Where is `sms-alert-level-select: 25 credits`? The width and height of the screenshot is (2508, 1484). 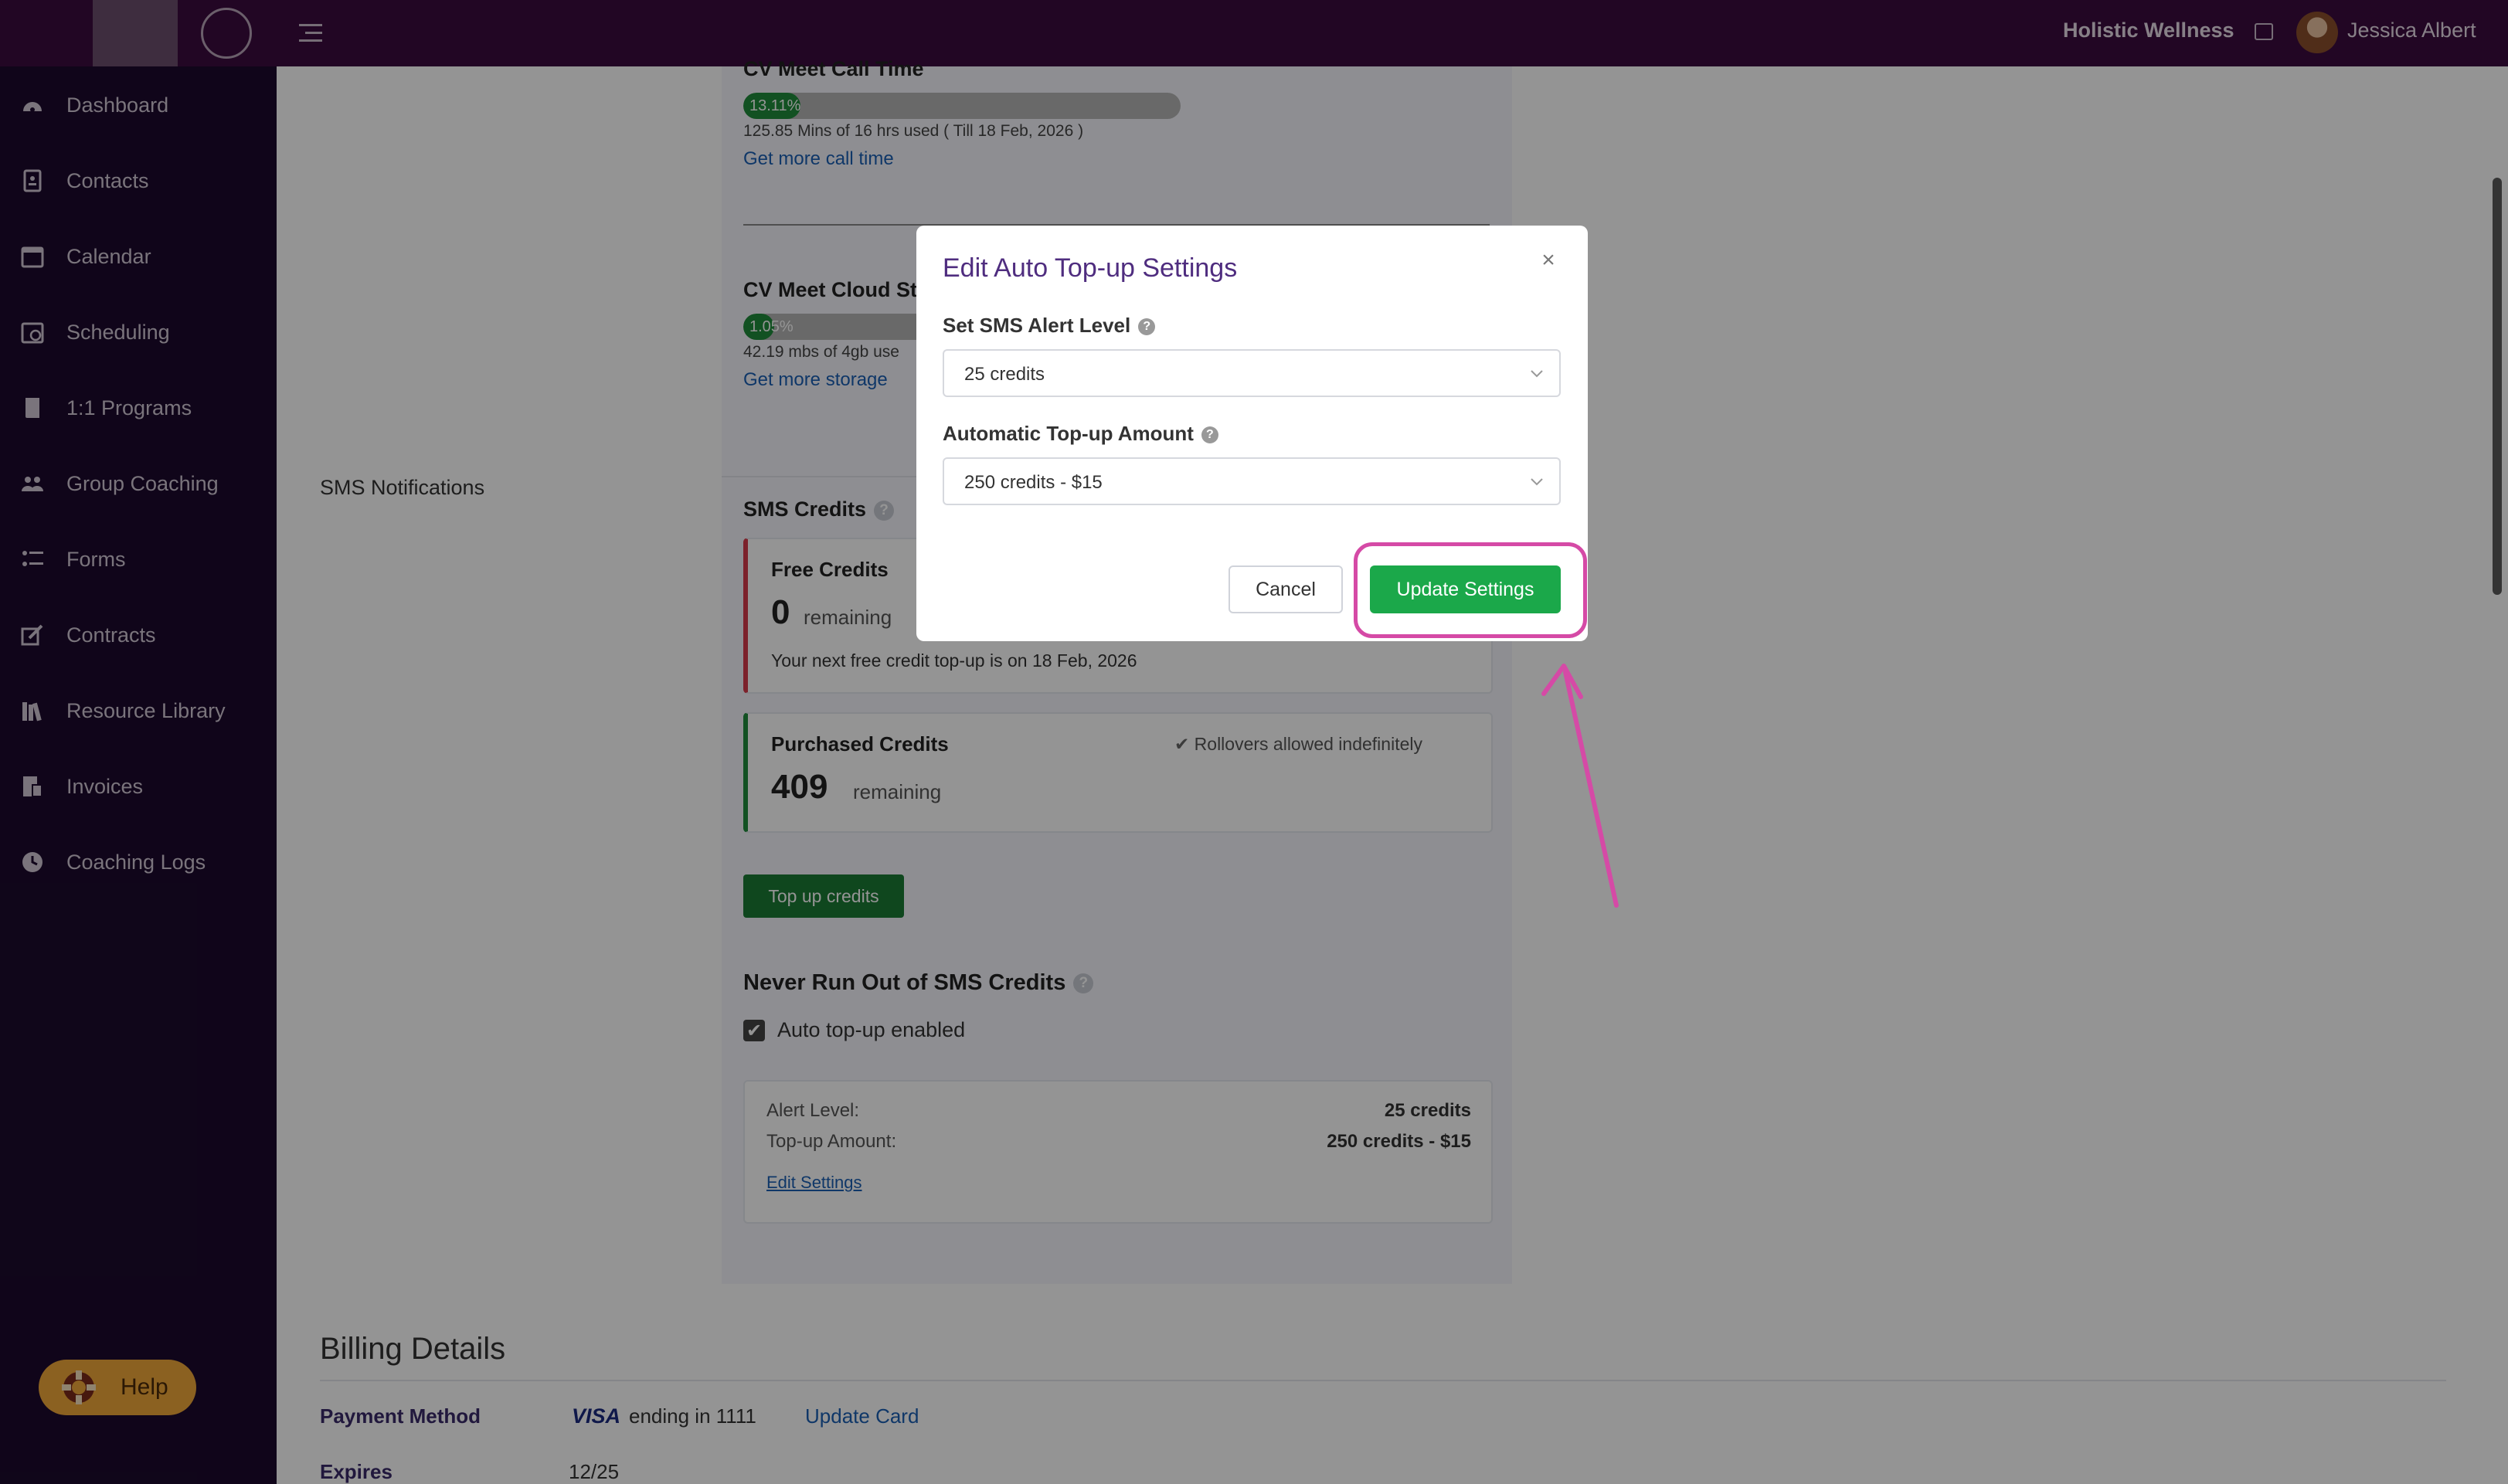 sms-alert-level-select: 25 credits is located at coordinates (1252, 373).